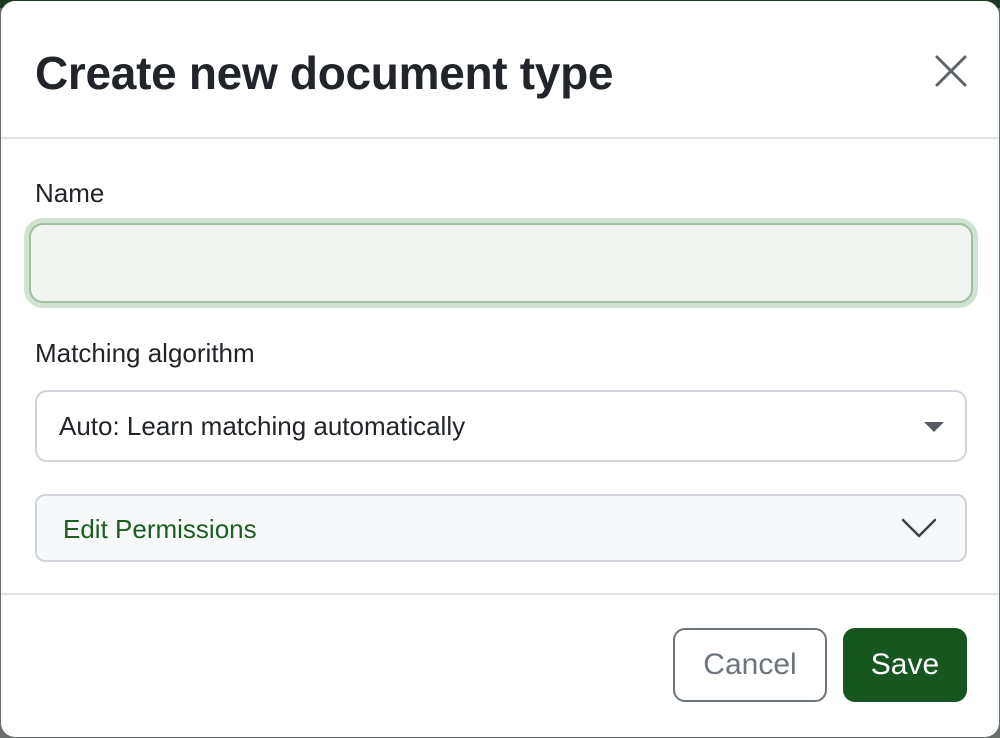  I want to click on name-input, so click(501, 263).